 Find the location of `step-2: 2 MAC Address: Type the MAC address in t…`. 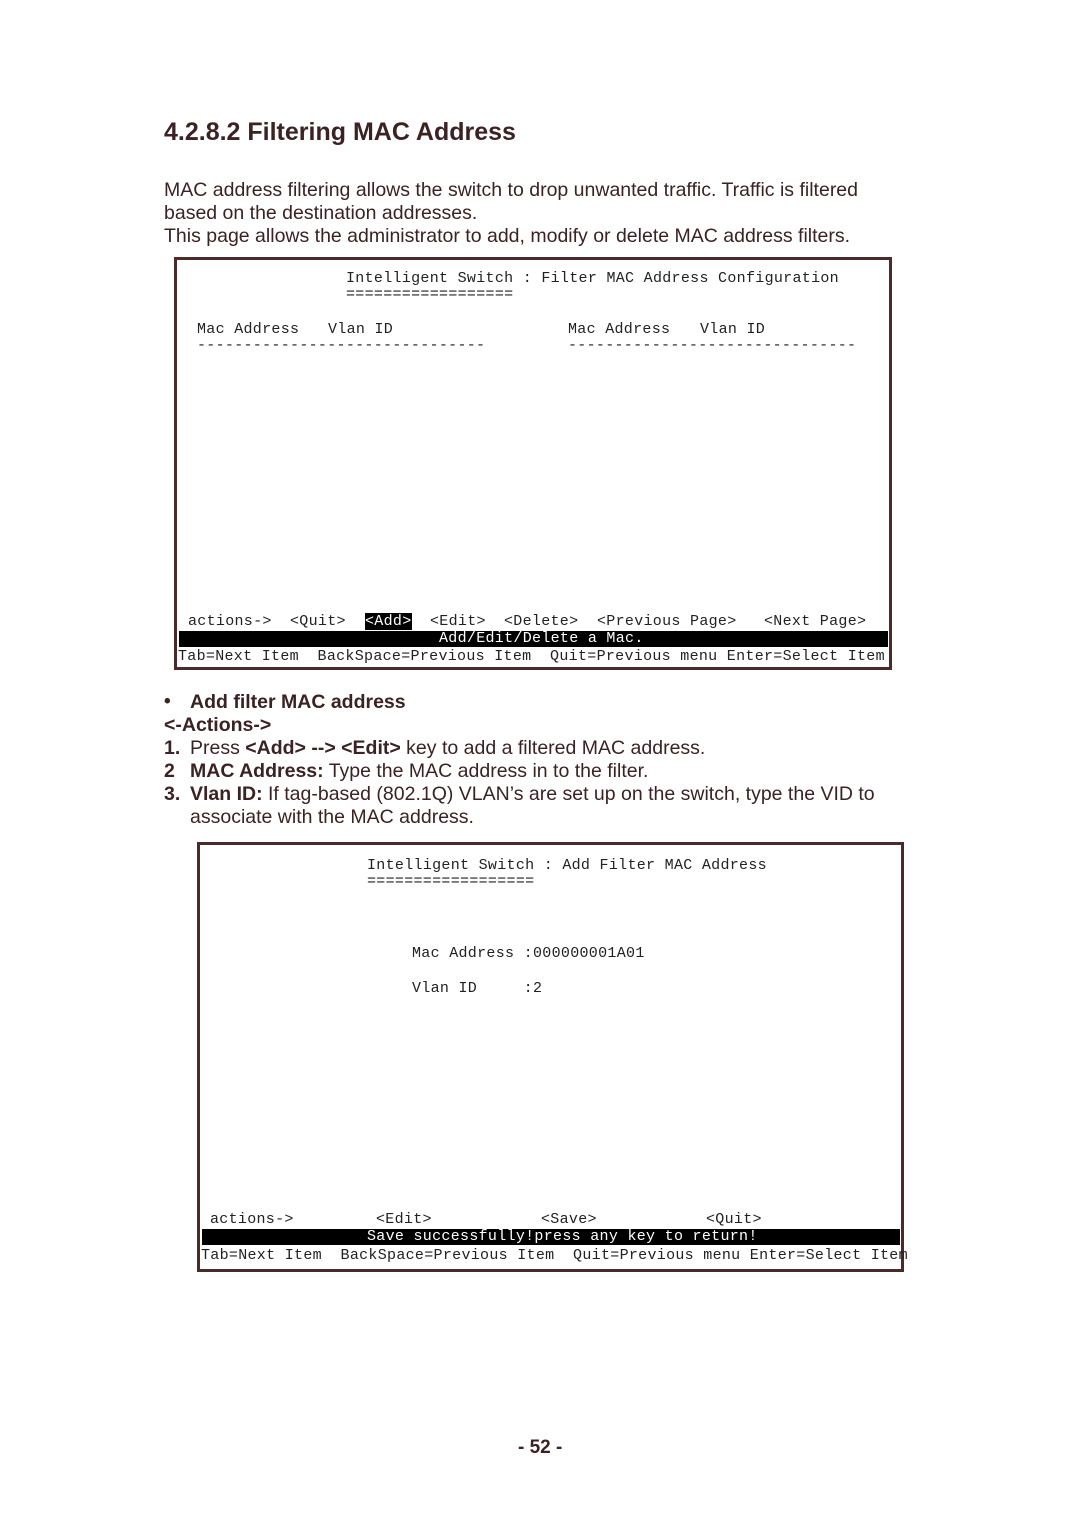

step-2: 2 MAC Address: Type the MAC address in t… is located at coordinates (406, 771).